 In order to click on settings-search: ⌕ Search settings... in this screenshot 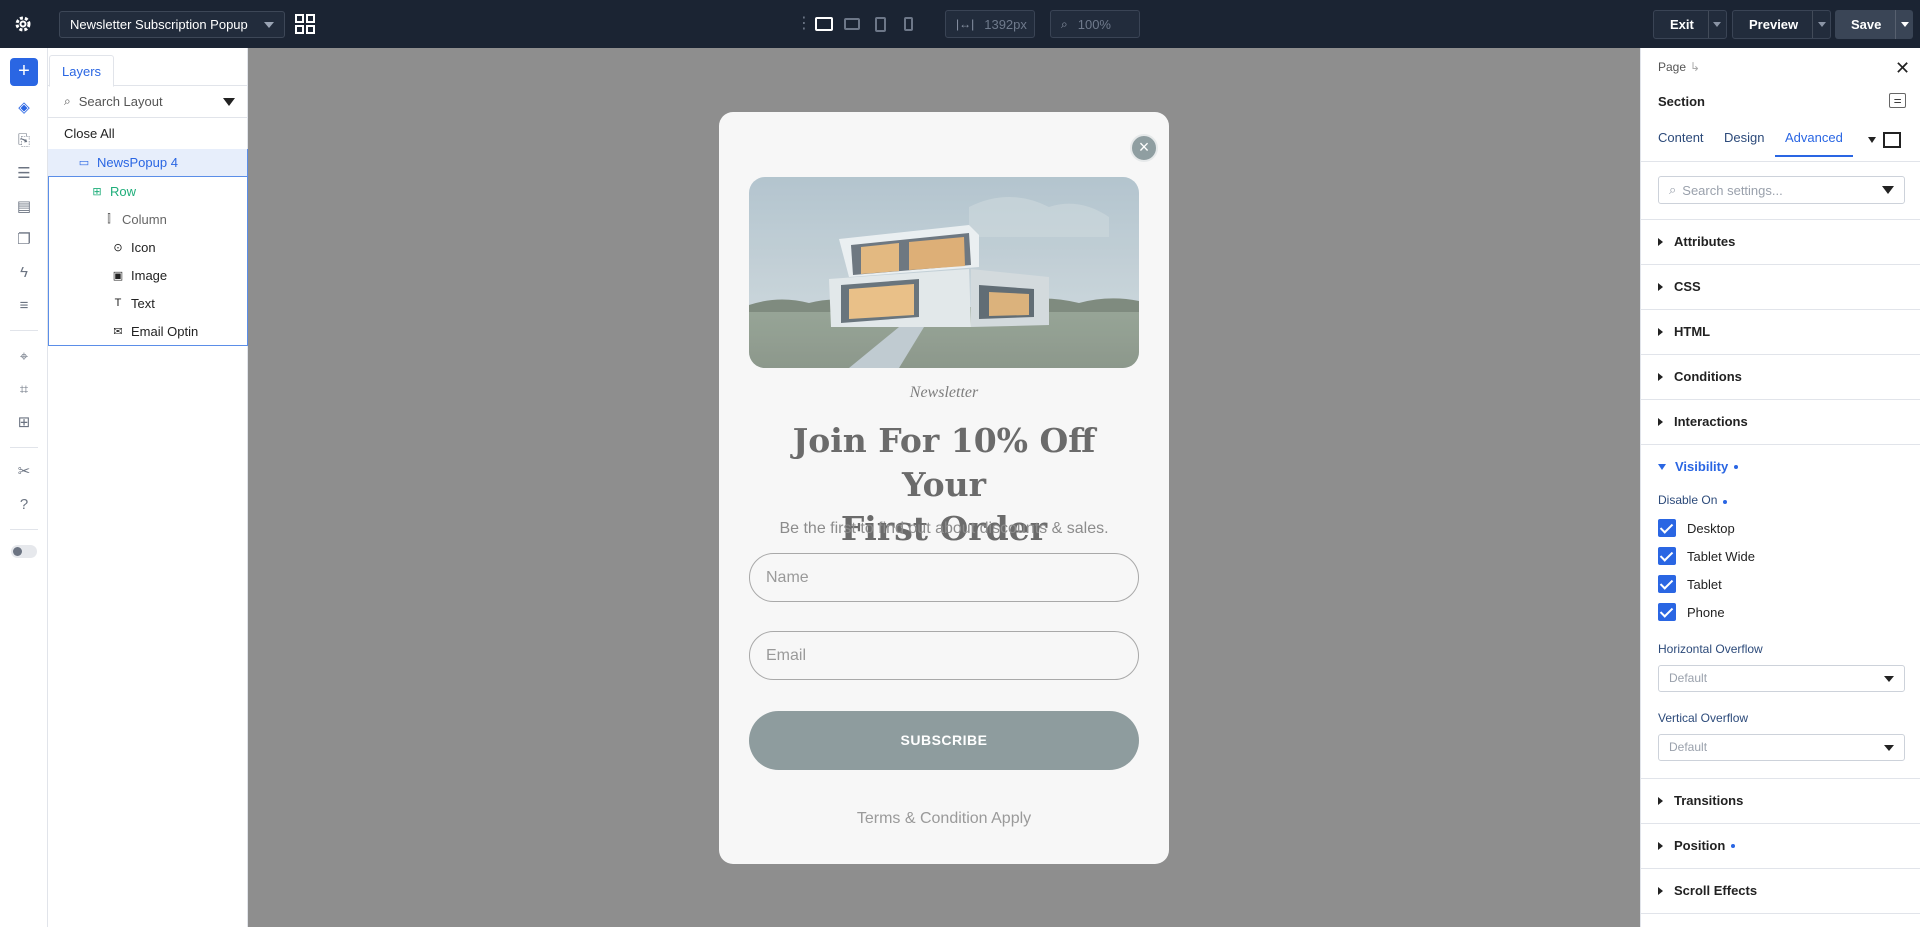, I will do `click(1781, 190)`.